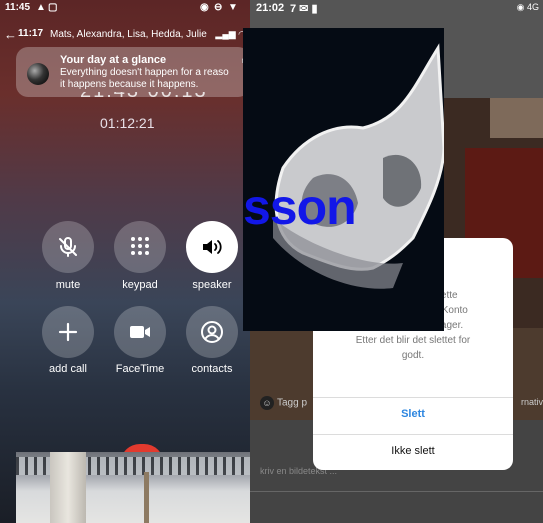 This screenshot has height=523, width=543. I want to click on contacts-button, so click(212, 332).